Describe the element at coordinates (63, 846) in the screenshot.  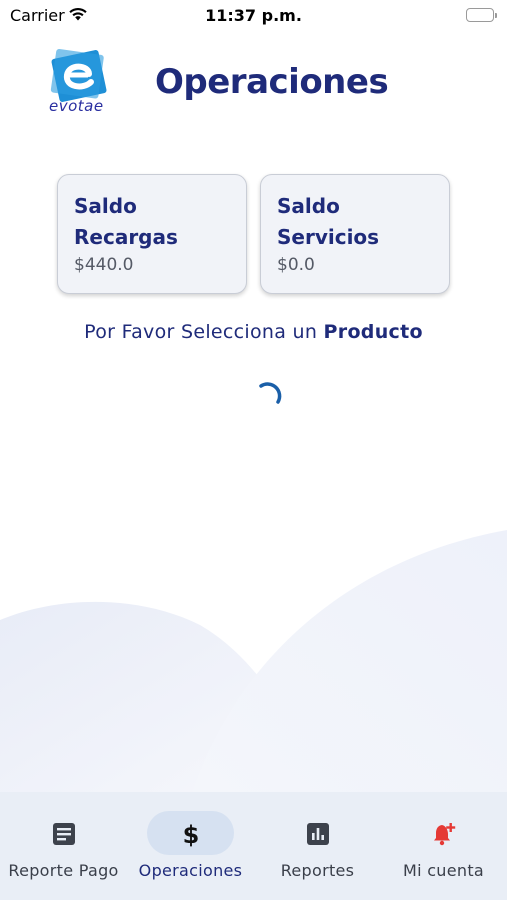
I see `nav-item-reporte-pago: Reporte Pago` at that location.